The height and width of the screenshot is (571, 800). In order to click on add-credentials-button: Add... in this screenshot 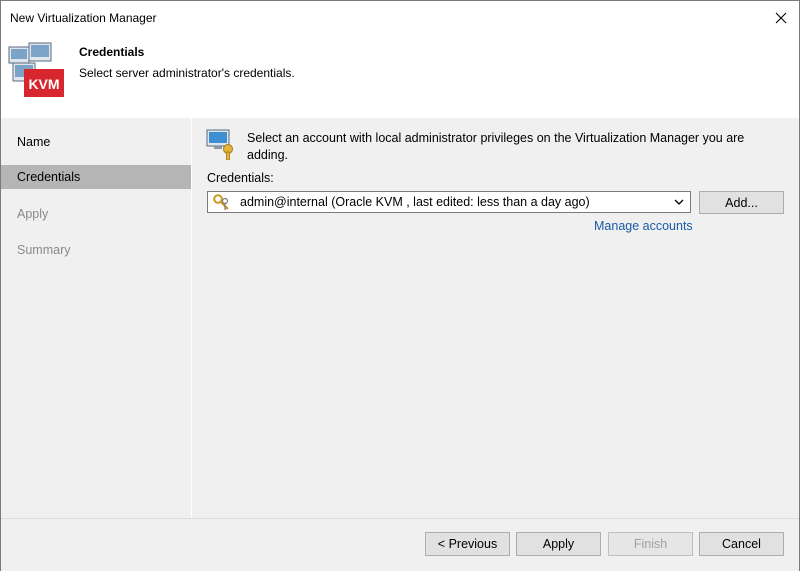, I will do `click(741, 202)`.